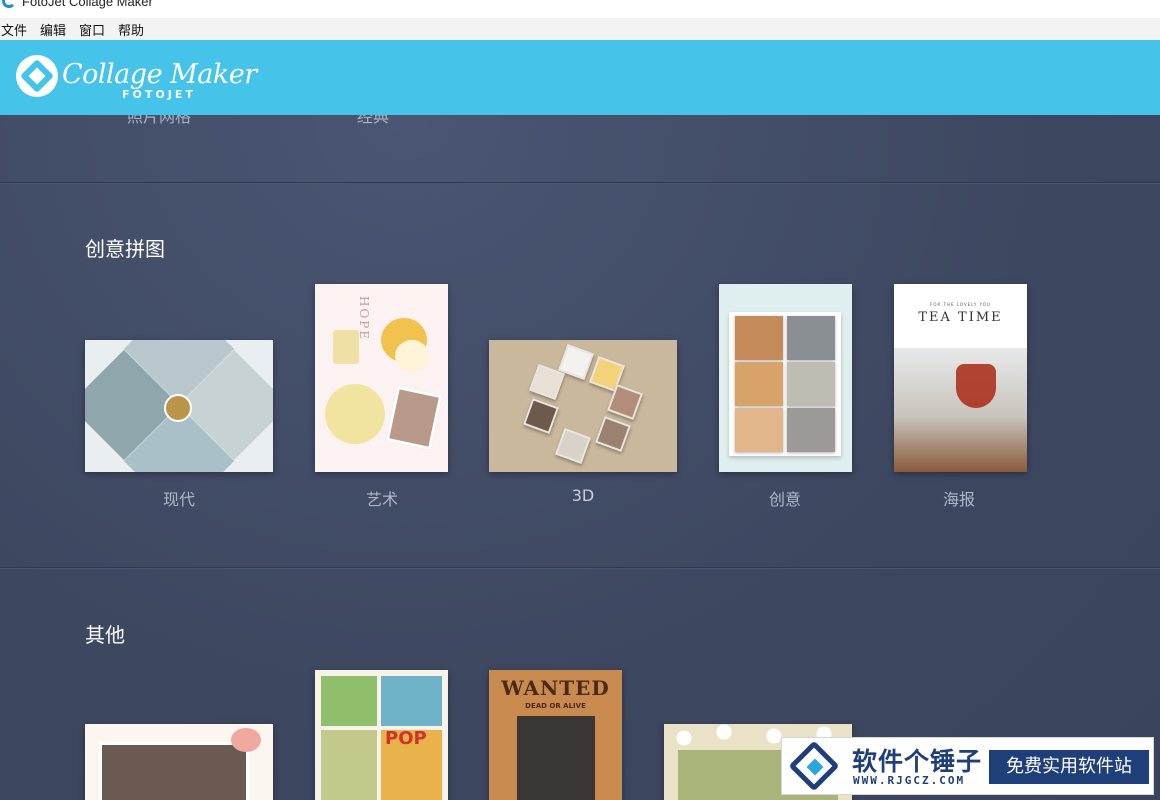 This screenshot has width=1160, height=800. I want to click on wanted-subtitle: DEAD OR ALIVE, so click(555, 706).